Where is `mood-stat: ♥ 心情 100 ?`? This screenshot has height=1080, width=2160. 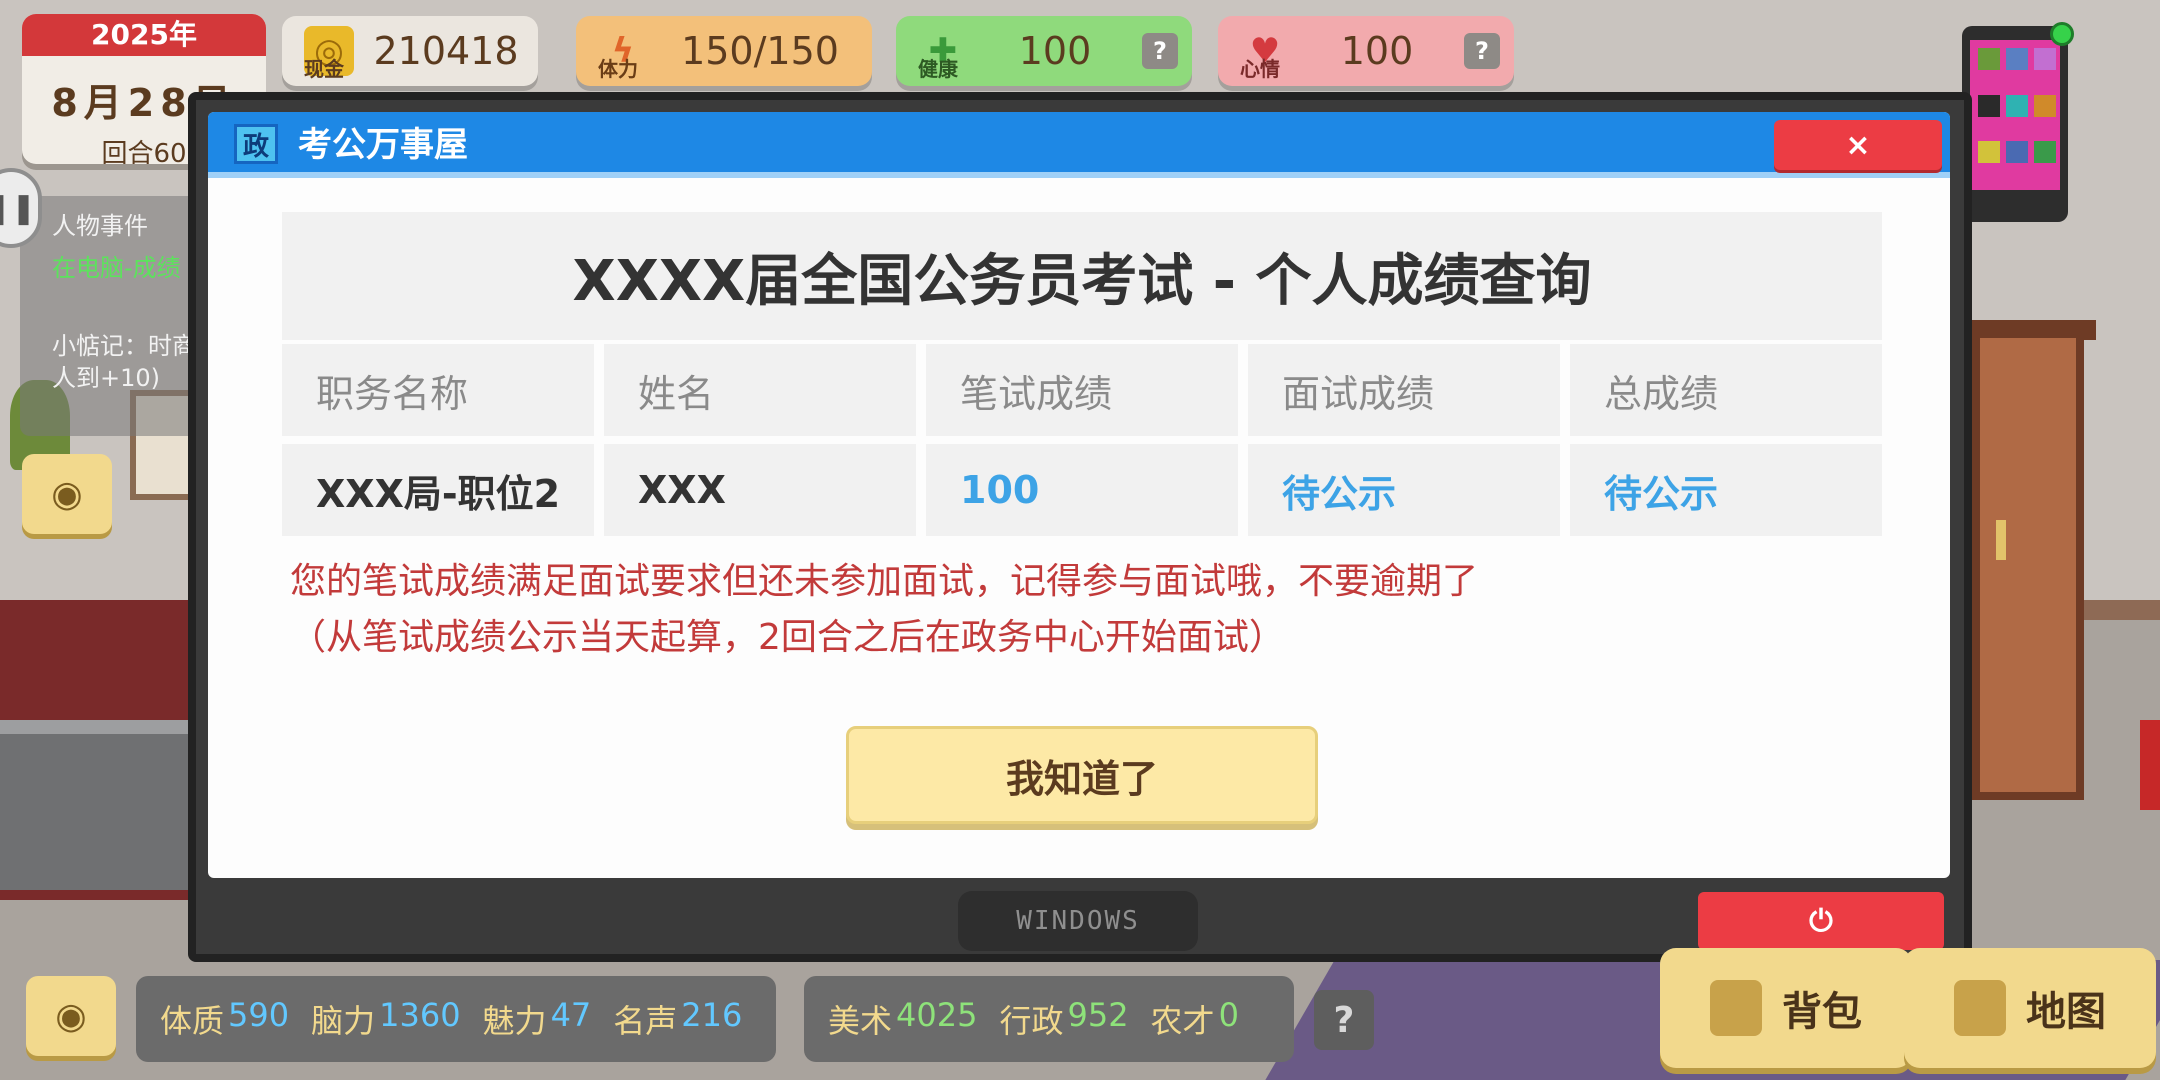 mood-stat: ♥ 心情 100 ? is located at coordinates (1366, 51).